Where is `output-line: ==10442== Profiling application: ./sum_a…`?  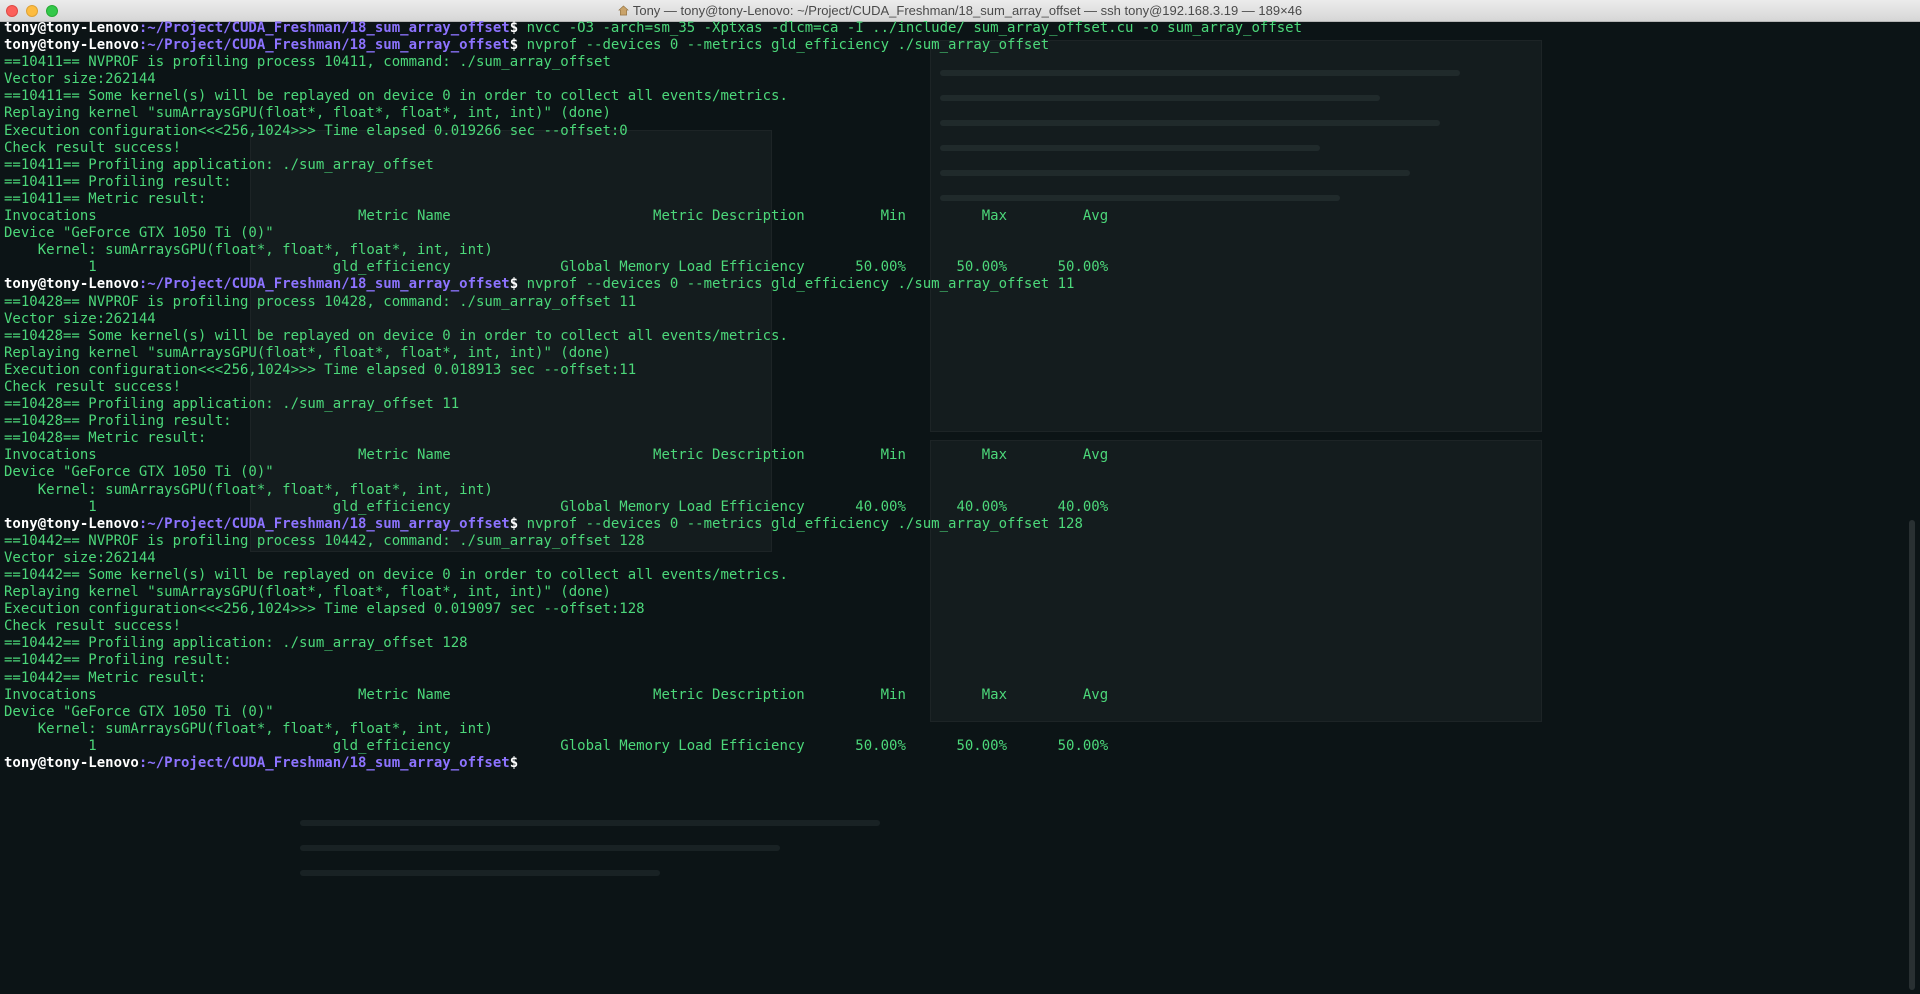 output-line: ==10442== Profiling application: ./sum_a… is located at coordinates (954, 643).